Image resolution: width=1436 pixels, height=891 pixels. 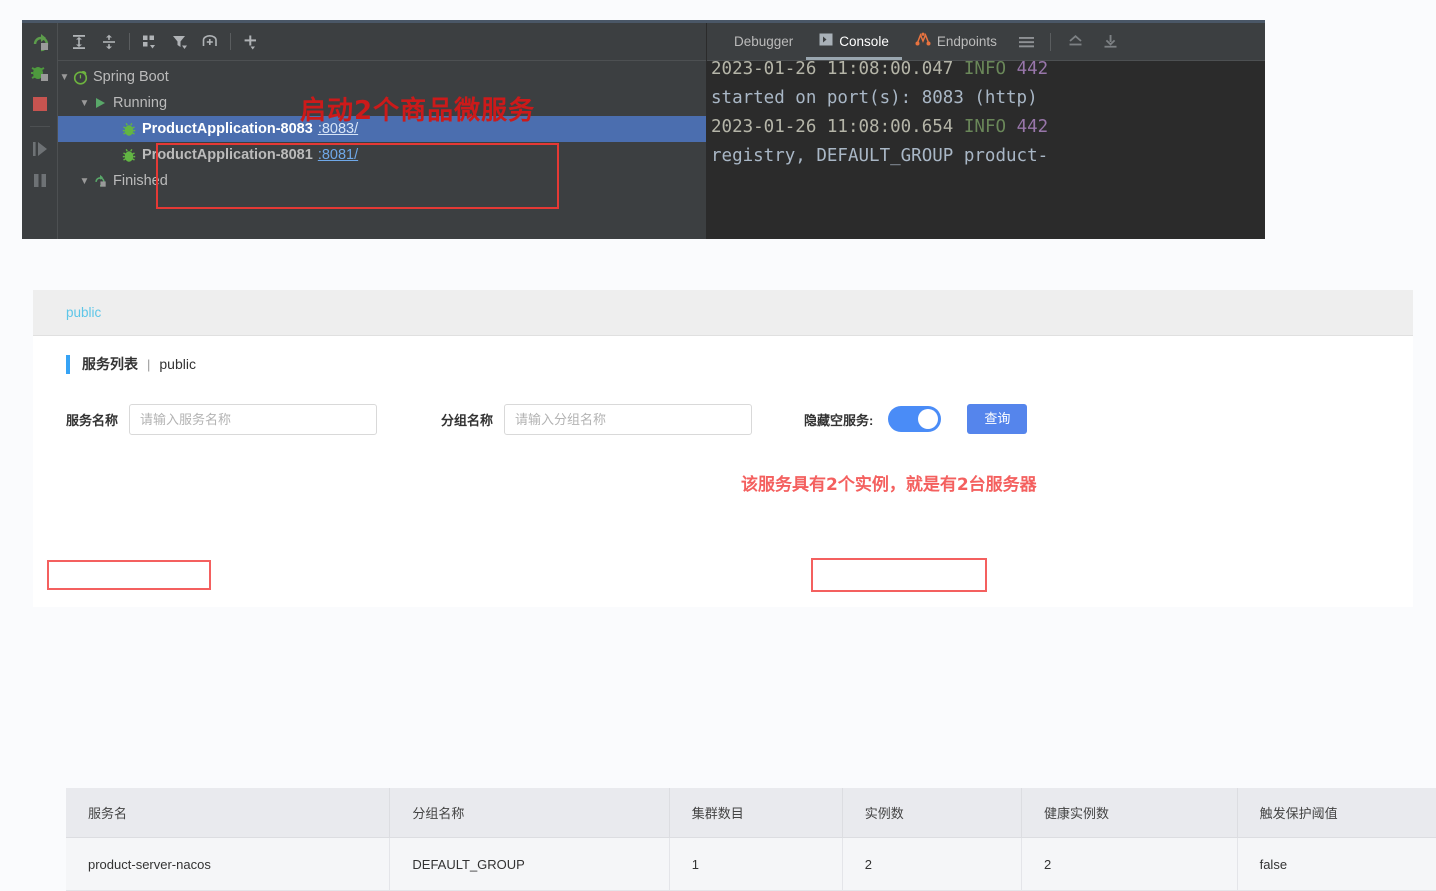 I want to click on service-name-label: 服务名称, so click(x=92, y=420).